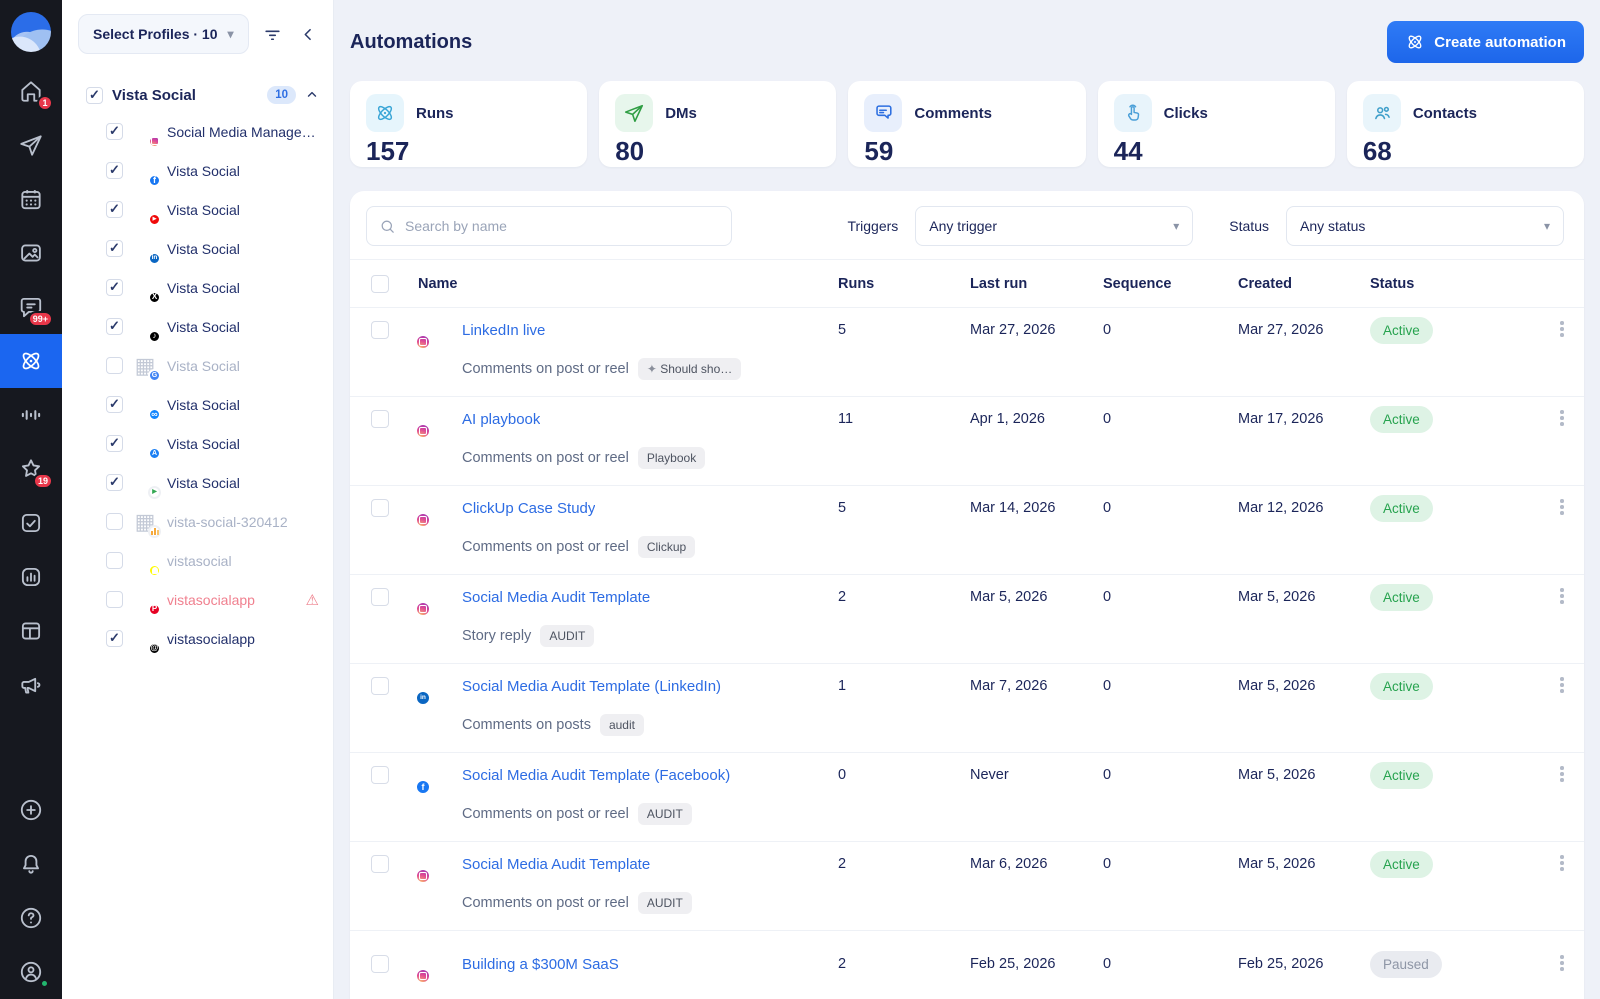 This screenshot has height=999, width=1600. What do you see at coordinates (163, 34) in the screenshot?
I see `select-profiles-button: Select Profiles · 10 ▾` at bounding box center [163, 34].